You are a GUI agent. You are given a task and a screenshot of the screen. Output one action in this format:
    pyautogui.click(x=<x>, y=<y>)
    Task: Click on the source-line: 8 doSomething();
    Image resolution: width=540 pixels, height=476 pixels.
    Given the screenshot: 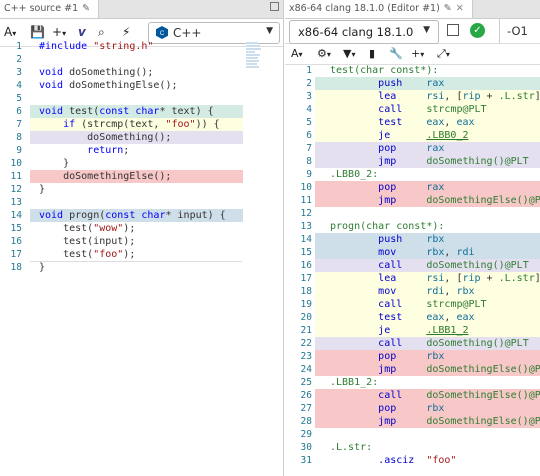 What is the action you would take?
    pyautogui.click(x=141, y=137)
    